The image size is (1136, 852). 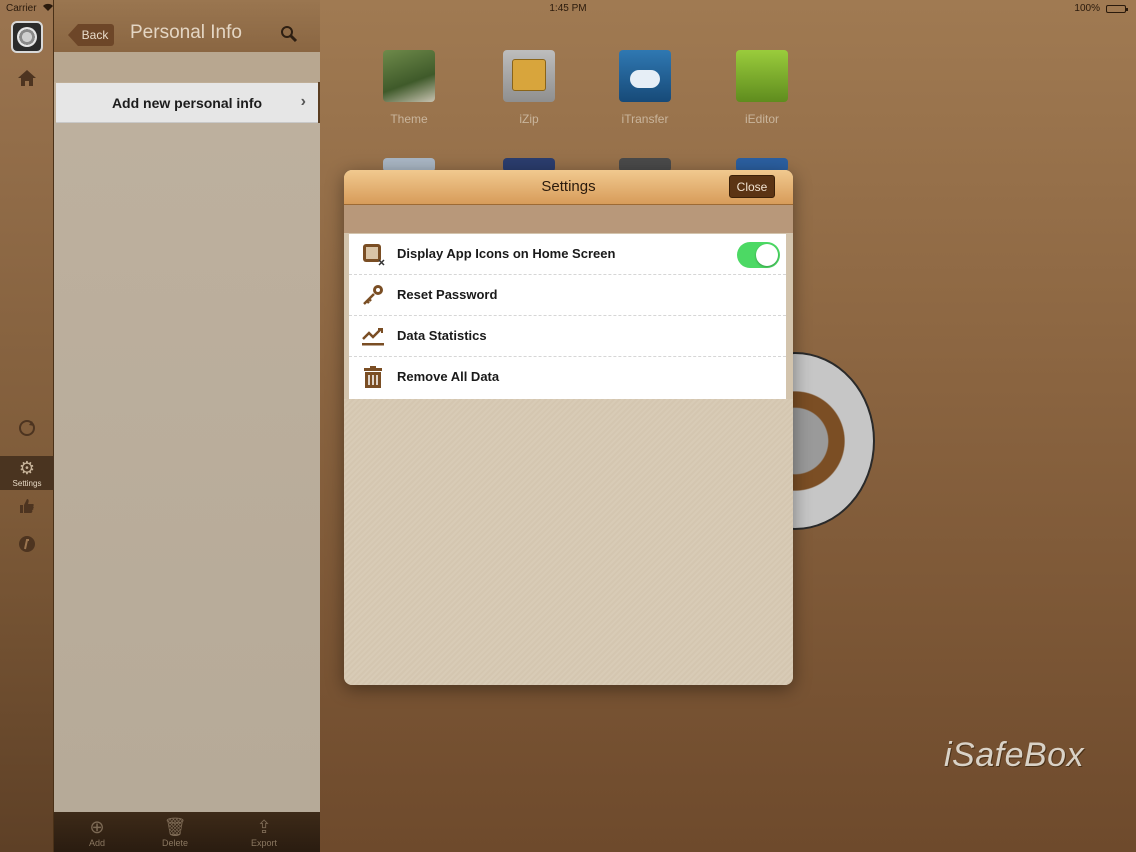 I want to click on add-circle-icon: ⊕, so click(x=97, y=827).